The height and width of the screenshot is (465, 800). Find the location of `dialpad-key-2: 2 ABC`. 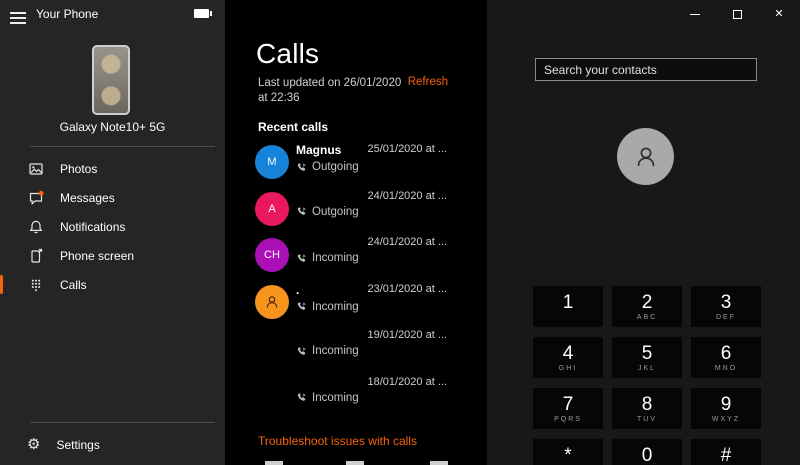

dialpad-key-2: 2 ABC is located at coordinates (647, 306).